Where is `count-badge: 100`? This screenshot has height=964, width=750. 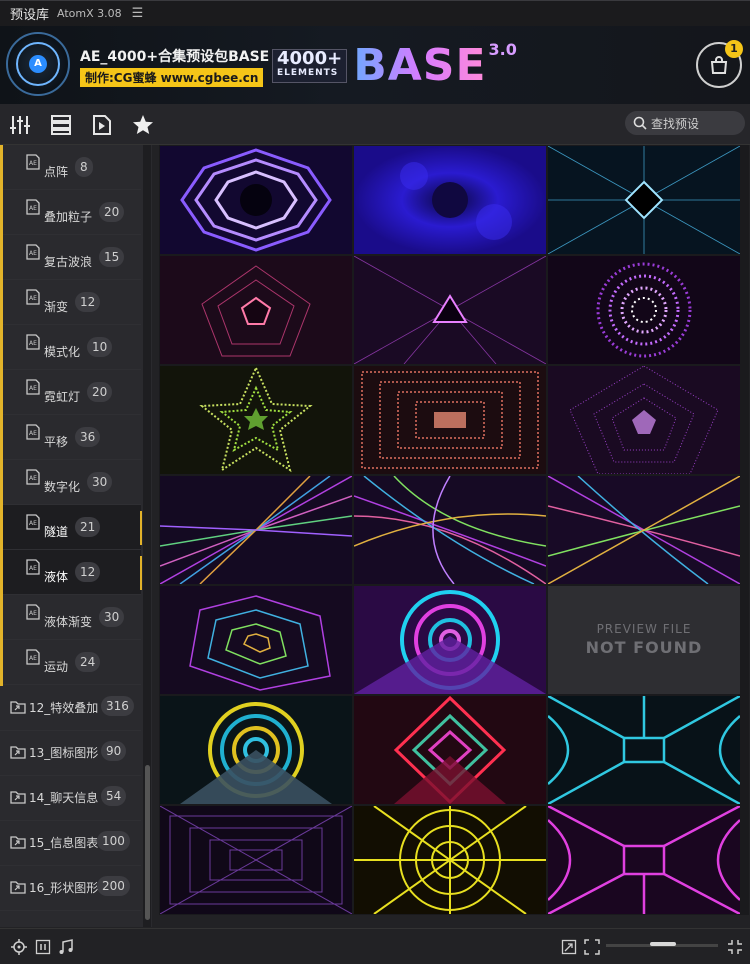 count-badge: 100 is located at coordinates (113, 841).